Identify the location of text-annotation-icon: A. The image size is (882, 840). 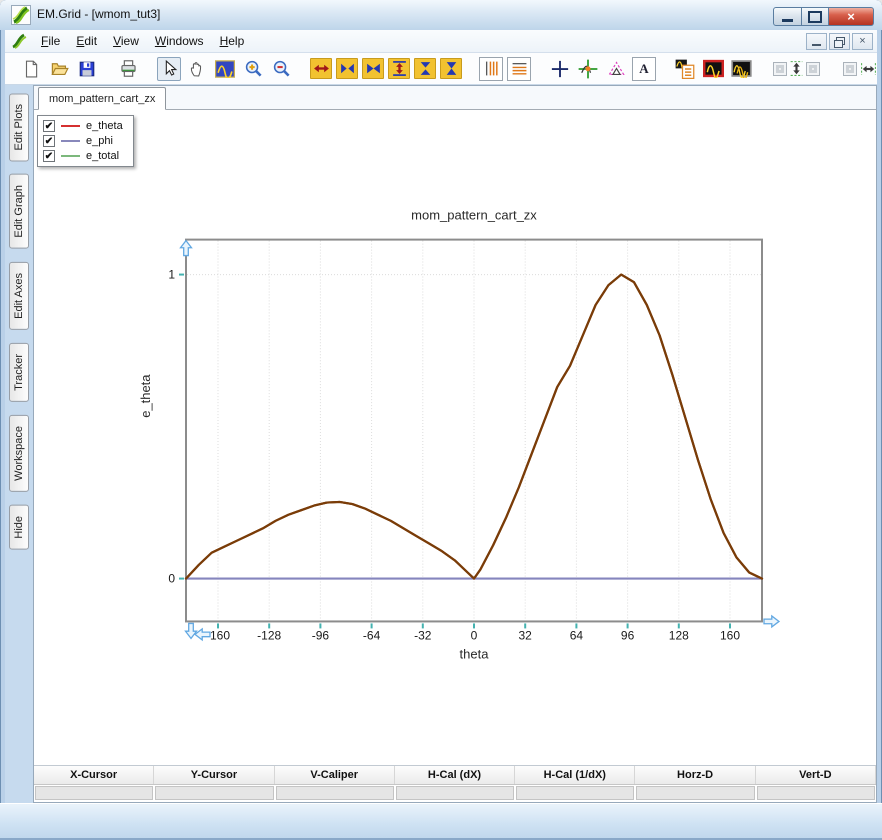
(644, 68).